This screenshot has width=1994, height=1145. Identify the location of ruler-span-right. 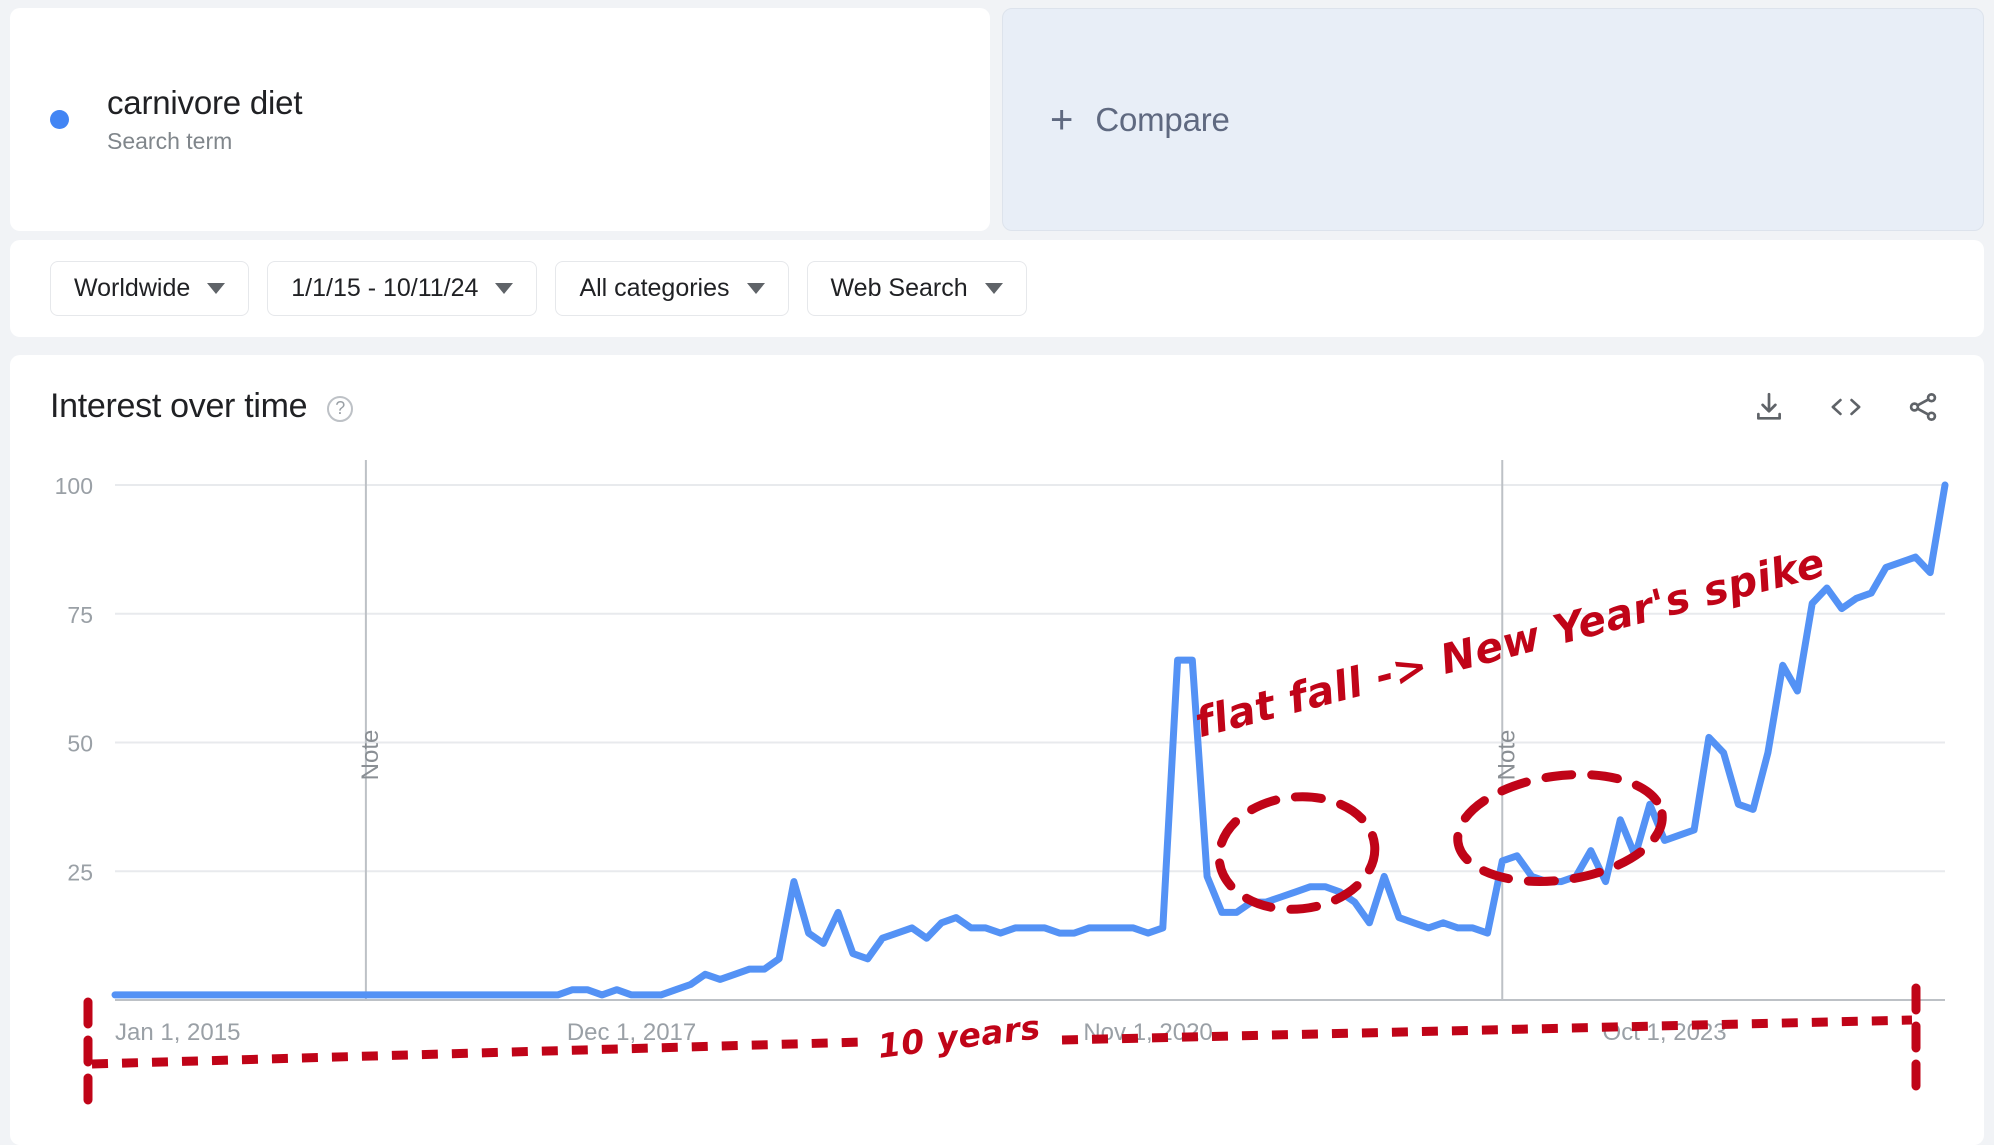
(1487, 1030).